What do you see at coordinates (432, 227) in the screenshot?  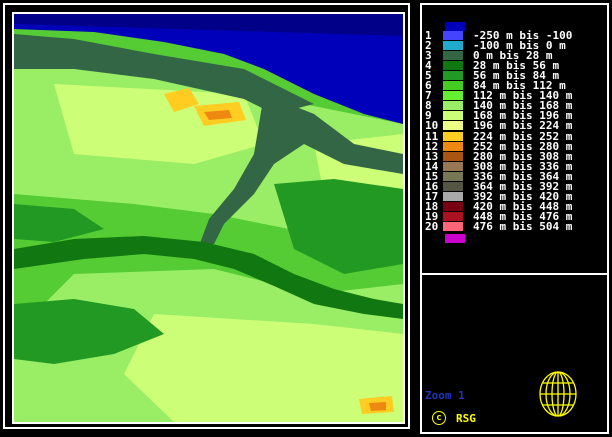 I see `legend-item-number: 20` at bounding box center [432, 227].